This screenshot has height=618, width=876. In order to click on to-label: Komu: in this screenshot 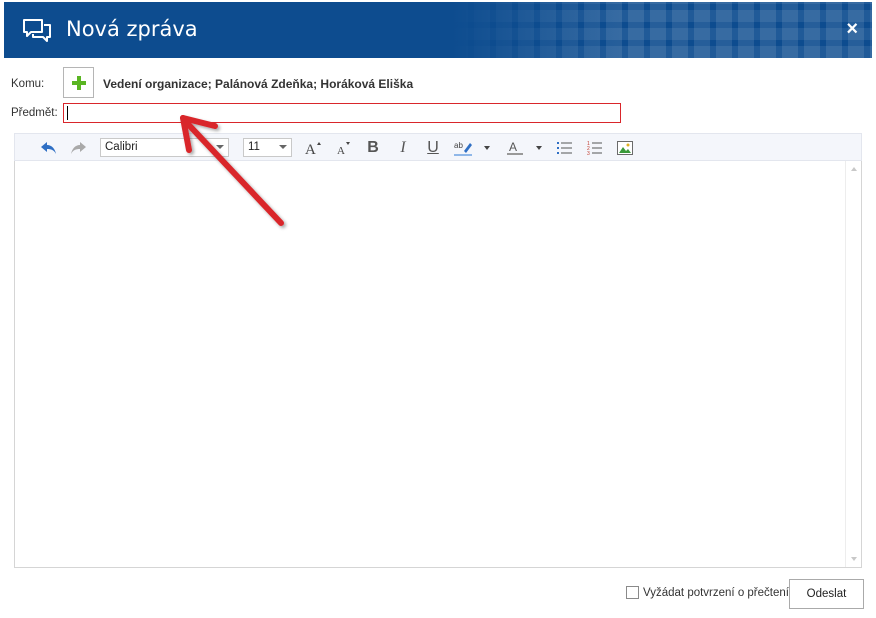, I will do `click(28, 84)`.